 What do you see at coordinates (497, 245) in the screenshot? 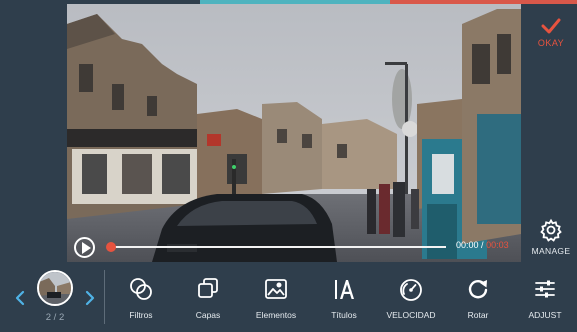
I see `total-time: 00:03` at bounding box center [497, 245].